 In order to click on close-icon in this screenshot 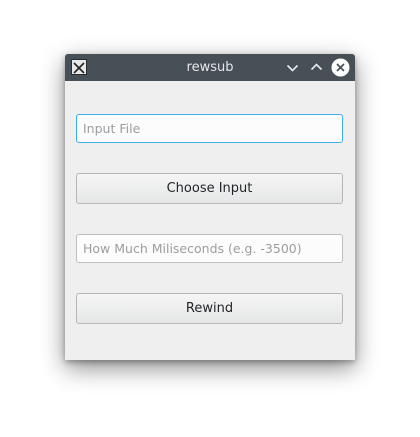, I will do `click(340, 67)`.